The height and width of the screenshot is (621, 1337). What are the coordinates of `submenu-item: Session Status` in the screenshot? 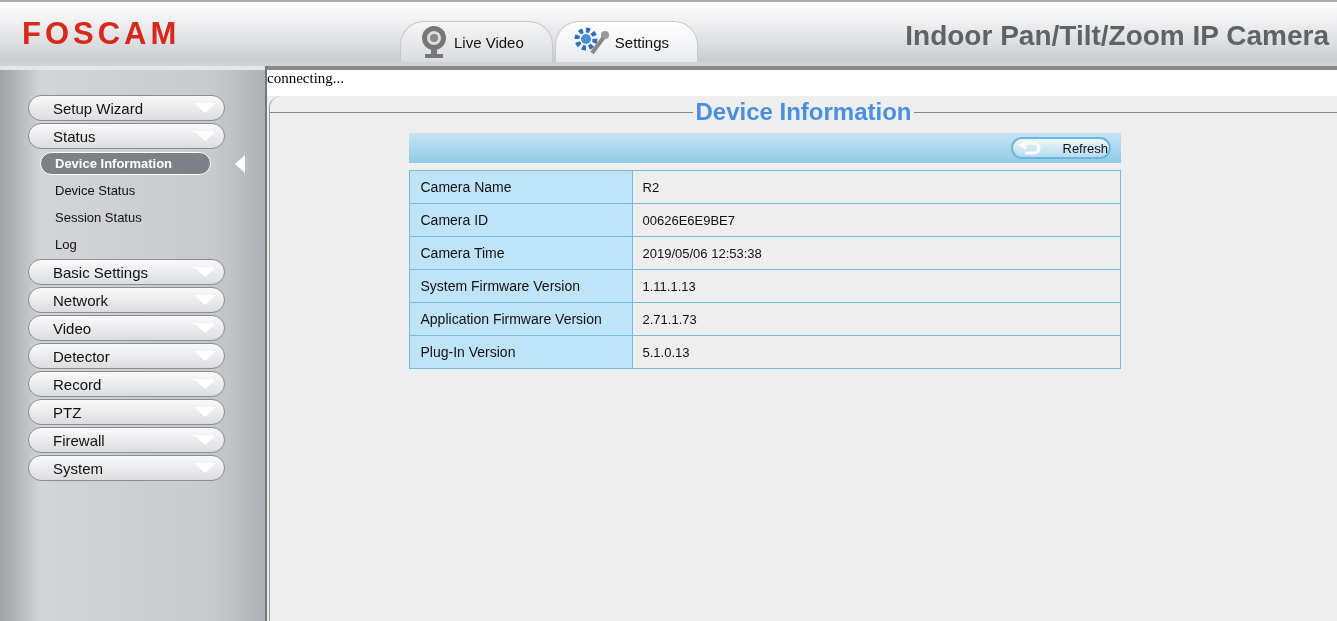 It's located at (125, 217).